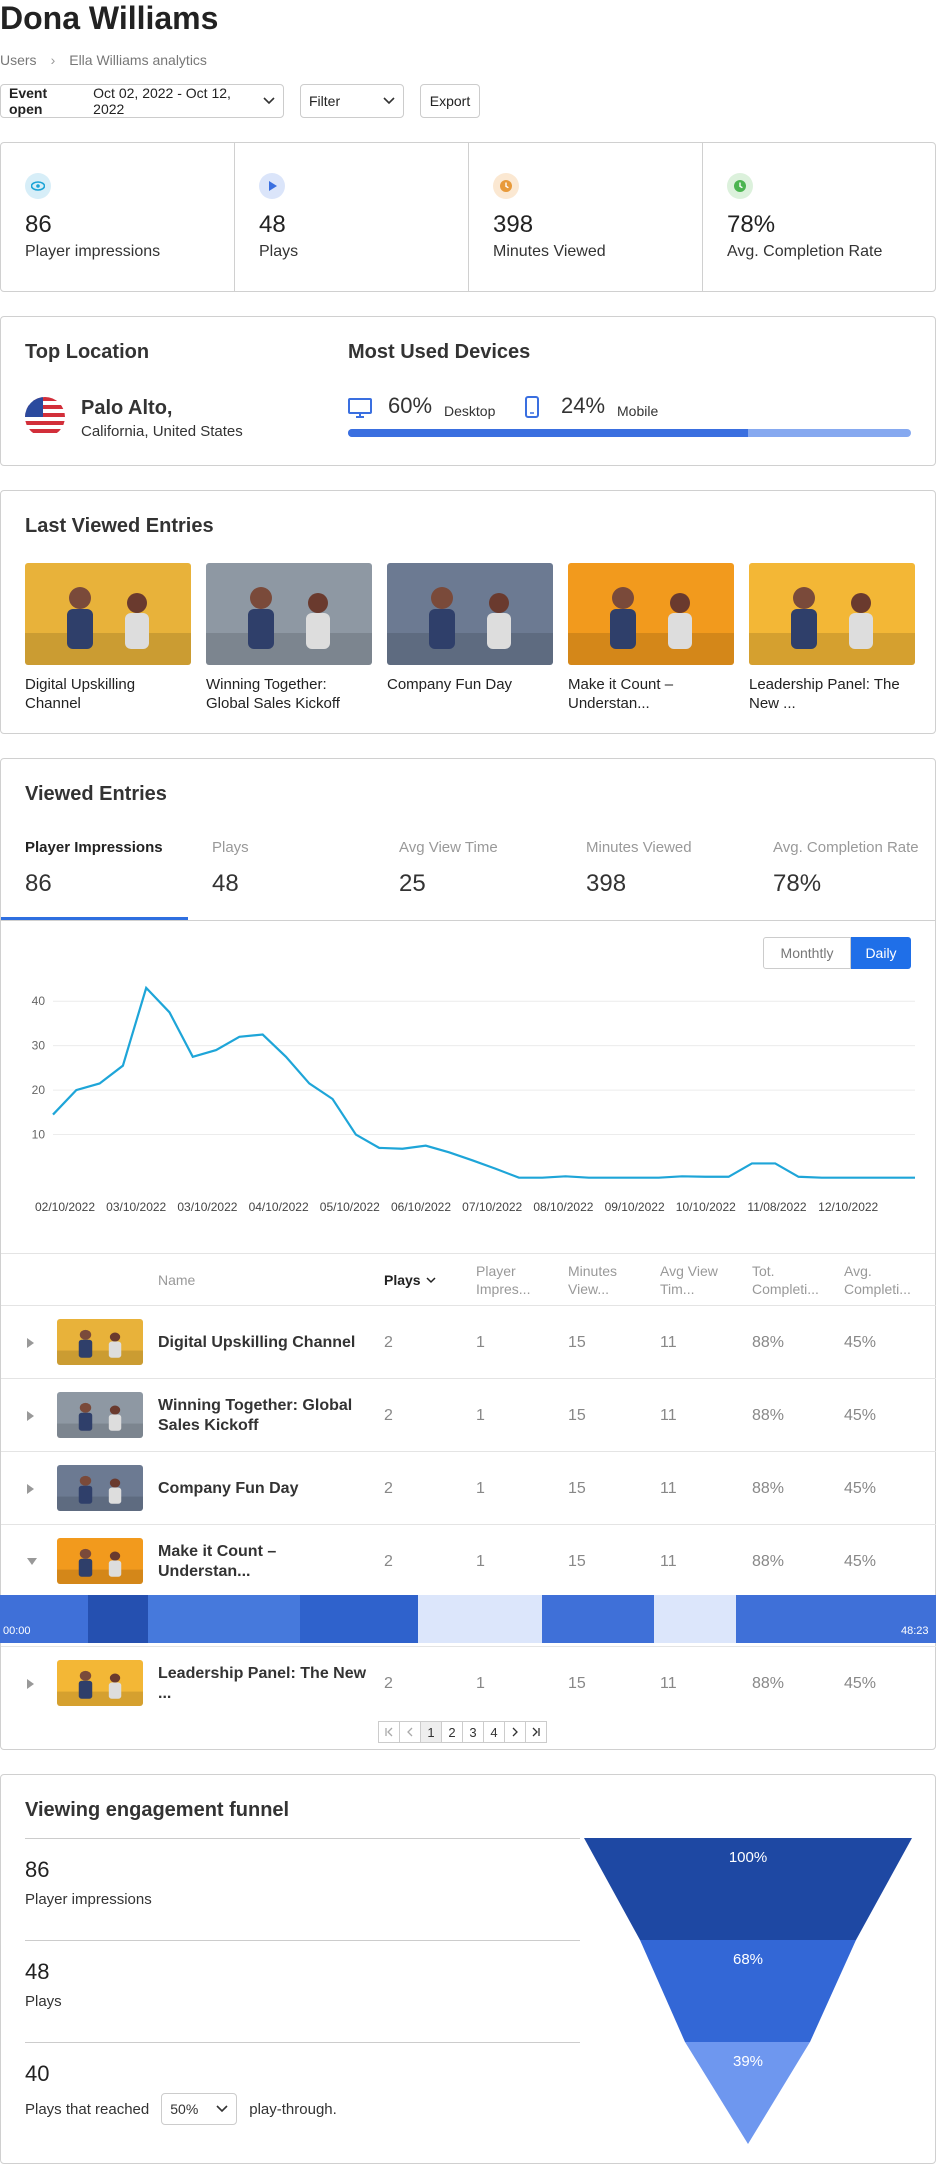 This screenshot has width=936, height=2168. I want to click on kpi-label: Minutes Viewed, so click(549, 251).